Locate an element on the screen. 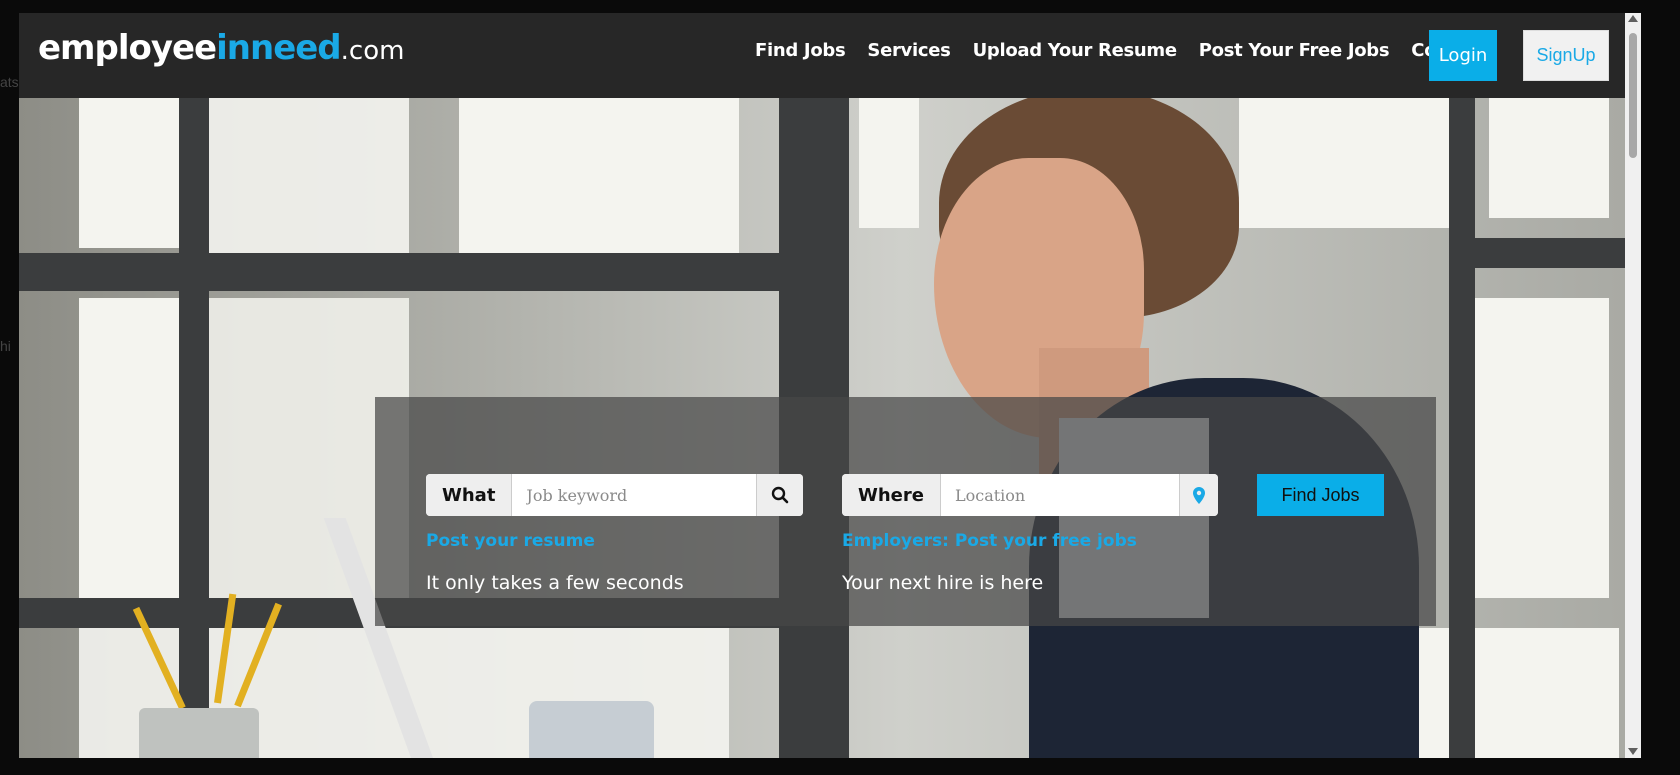 This screenshot has width=1680, height=775. what-search-group: What is located at coordinates (614, 495).